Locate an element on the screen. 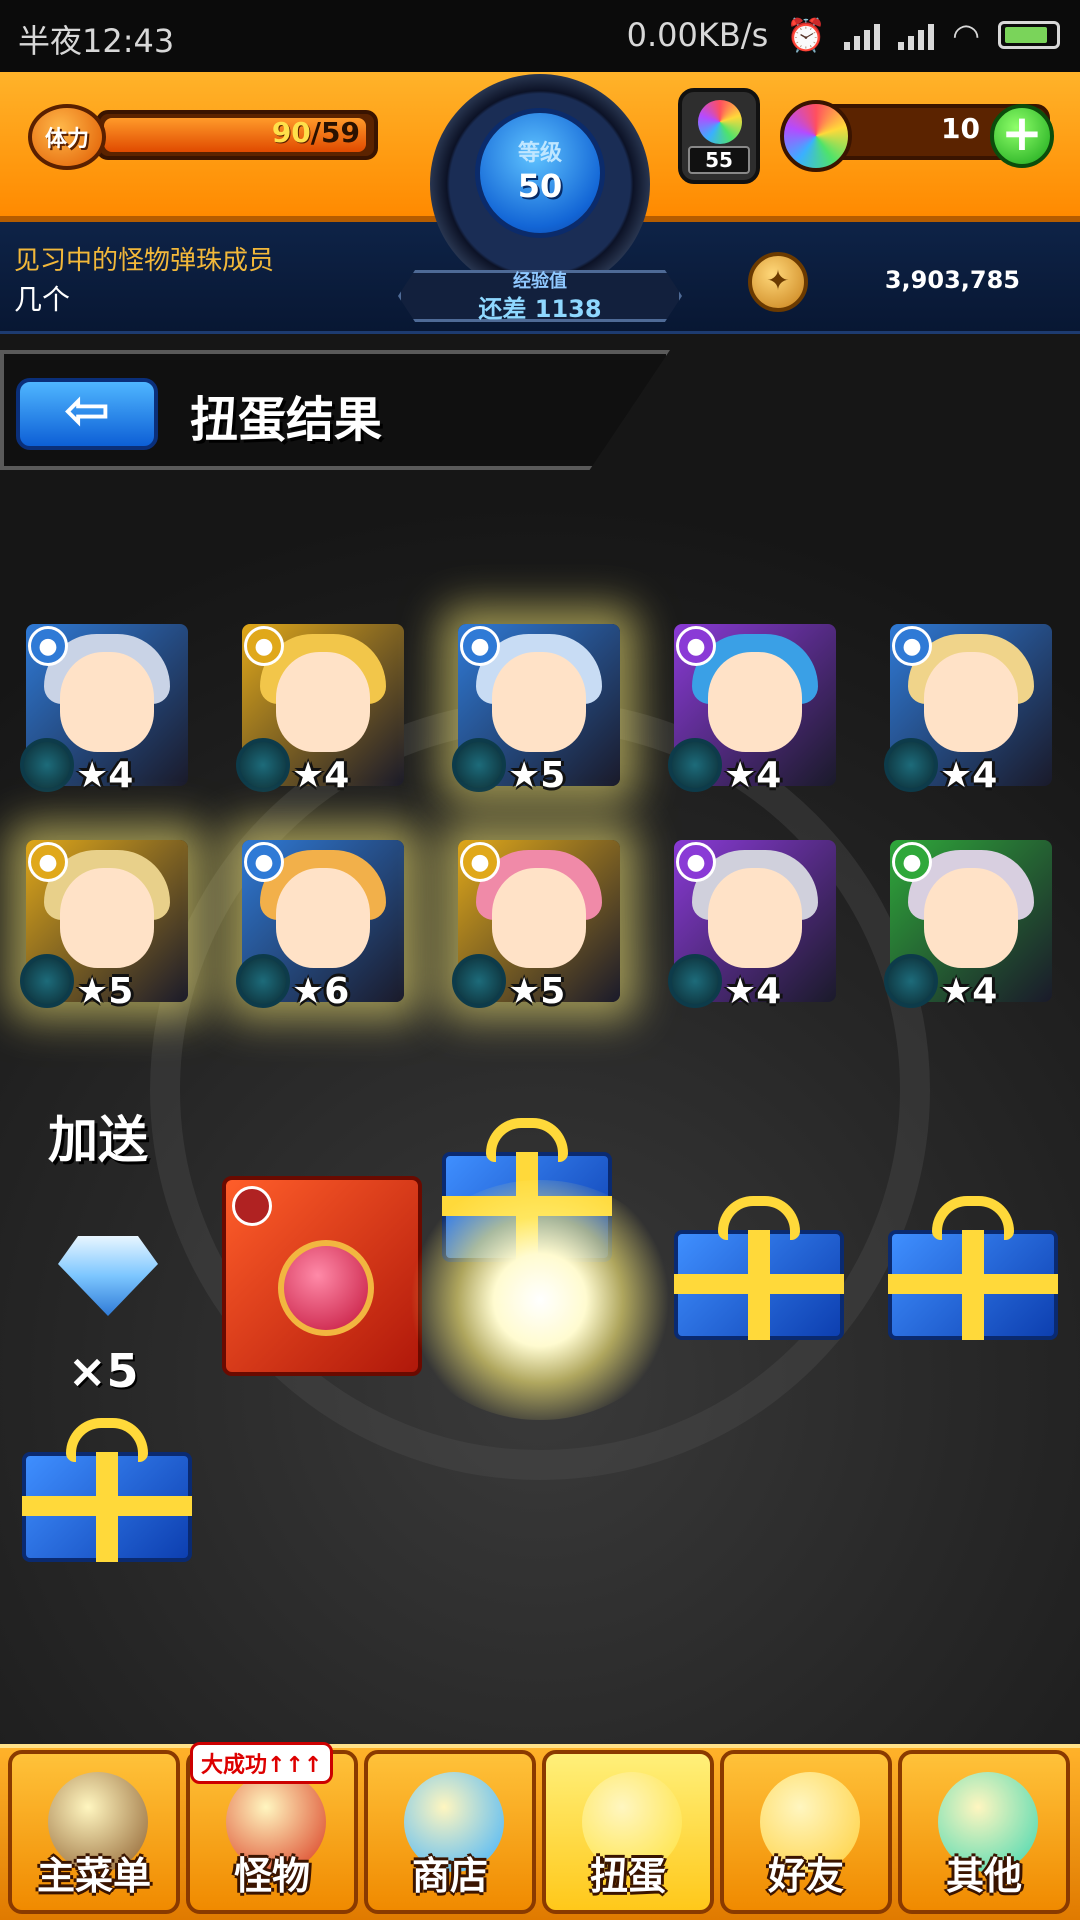 The image size is (1080, 1920). add-orb-button: + is located at coordinates (1022, 136).